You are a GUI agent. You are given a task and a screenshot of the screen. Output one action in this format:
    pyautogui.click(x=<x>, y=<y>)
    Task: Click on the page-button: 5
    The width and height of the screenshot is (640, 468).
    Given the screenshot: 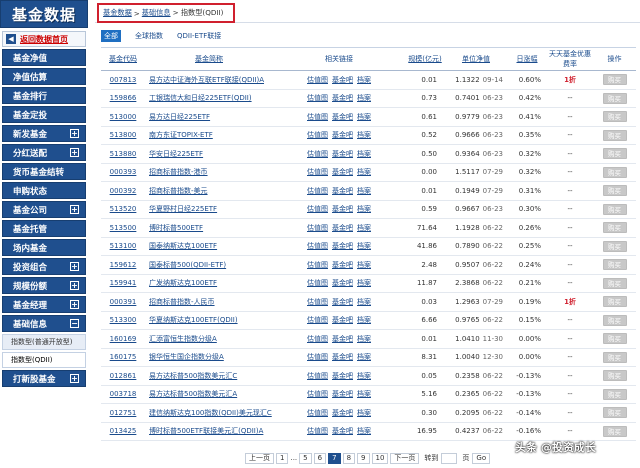 What is the action you would take?
    pyautogui.click(x=305, y=458)
    